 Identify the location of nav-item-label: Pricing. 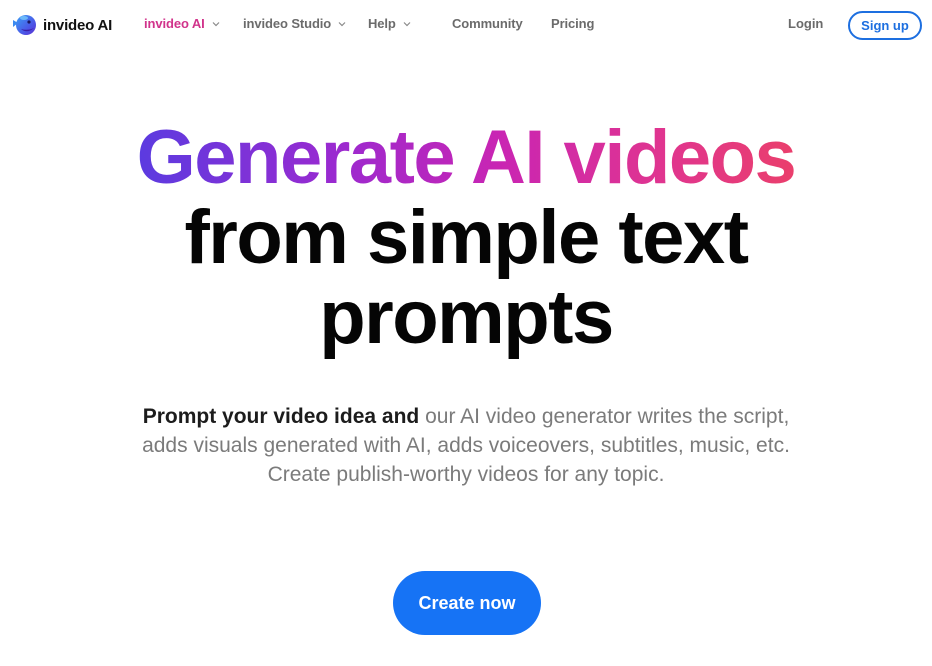
(573, 23).